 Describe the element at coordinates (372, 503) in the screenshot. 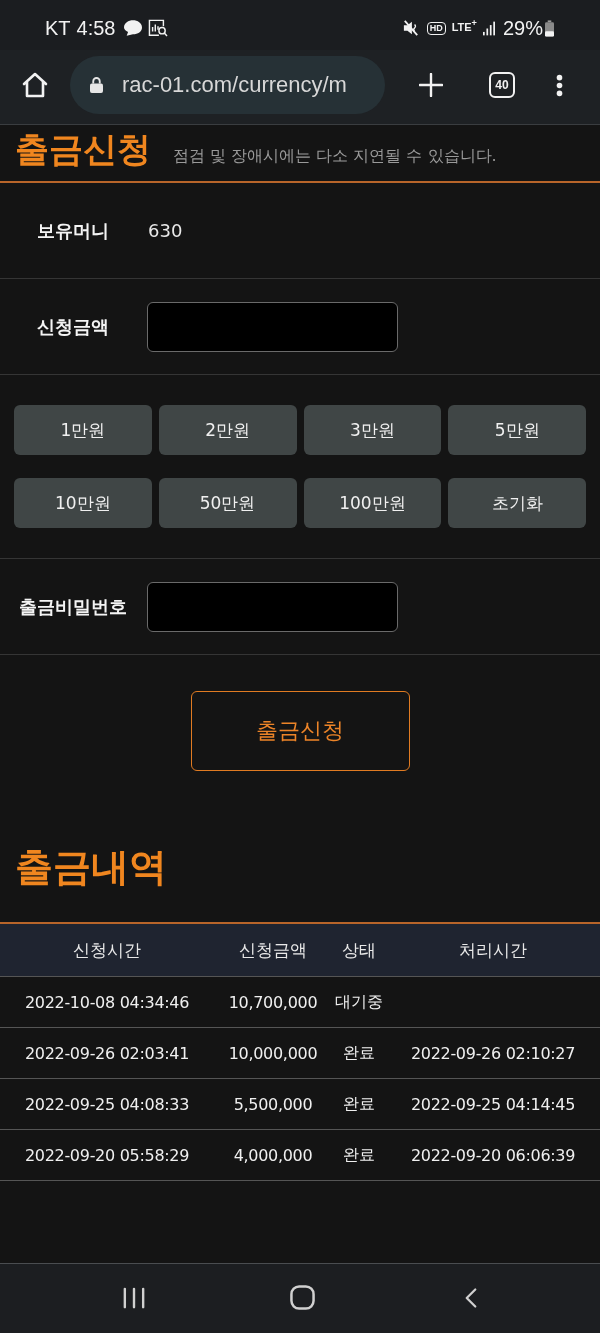

I see `amount-preset-button: 100만원` at that location.